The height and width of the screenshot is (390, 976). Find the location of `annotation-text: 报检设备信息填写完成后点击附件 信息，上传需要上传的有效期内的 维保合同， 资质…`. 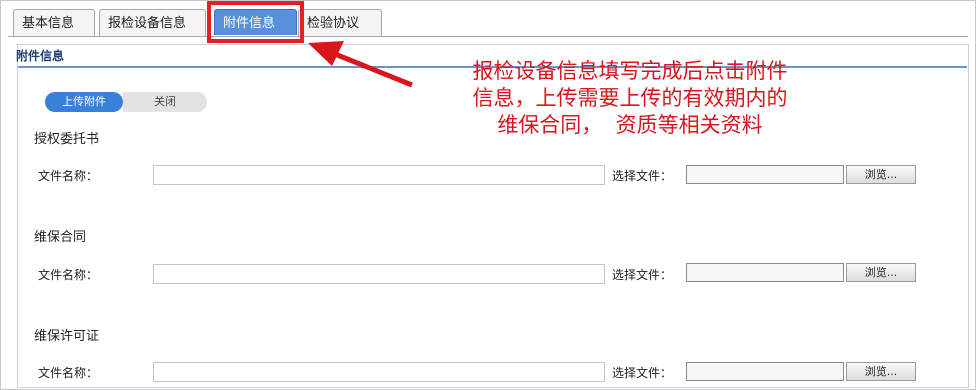

annotation-text: 报检设备信息填写完成后点击附件 信息，上传需要上传的有效期内的 维保合同， 资质… is located at coordinates (630, 98).